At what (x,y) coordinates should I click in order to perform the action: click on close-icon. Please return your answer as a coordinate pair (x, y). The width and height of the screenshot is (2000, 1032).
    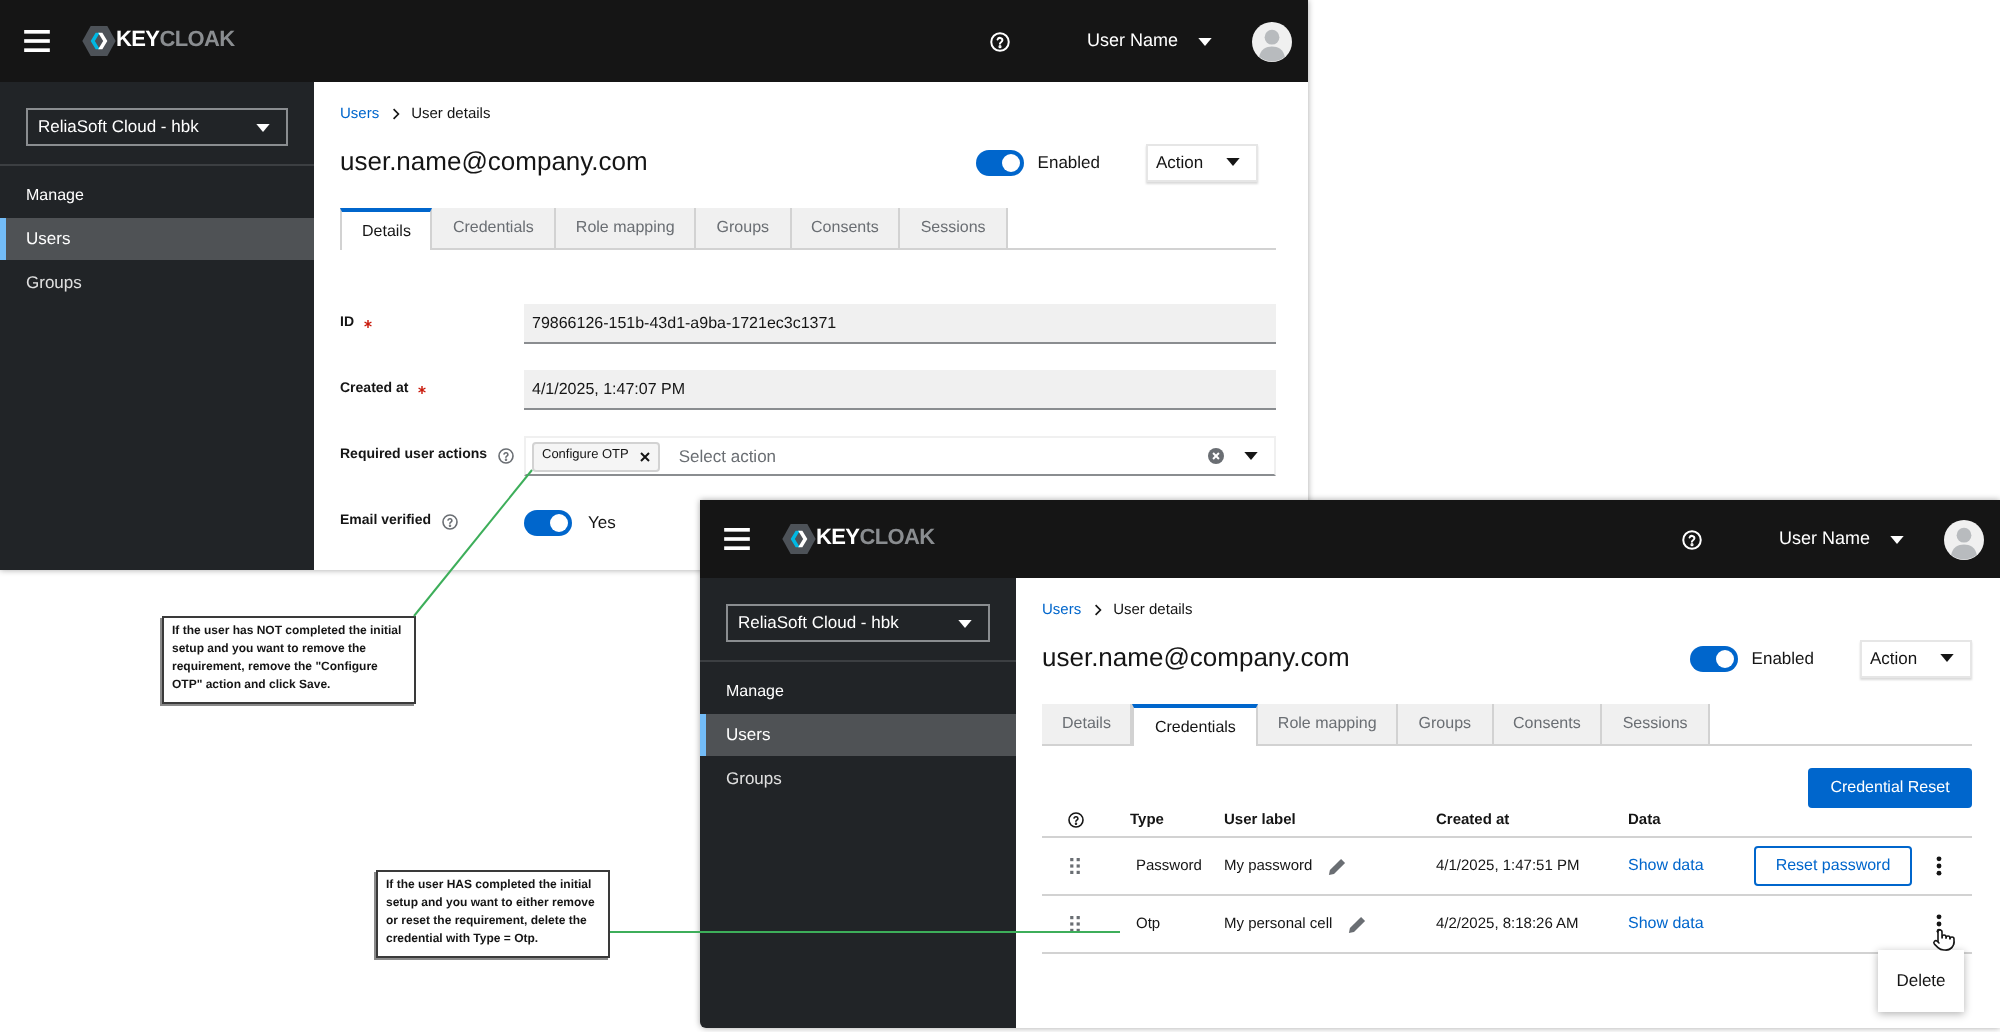
    Looking at the image, I should click on (645, 456).